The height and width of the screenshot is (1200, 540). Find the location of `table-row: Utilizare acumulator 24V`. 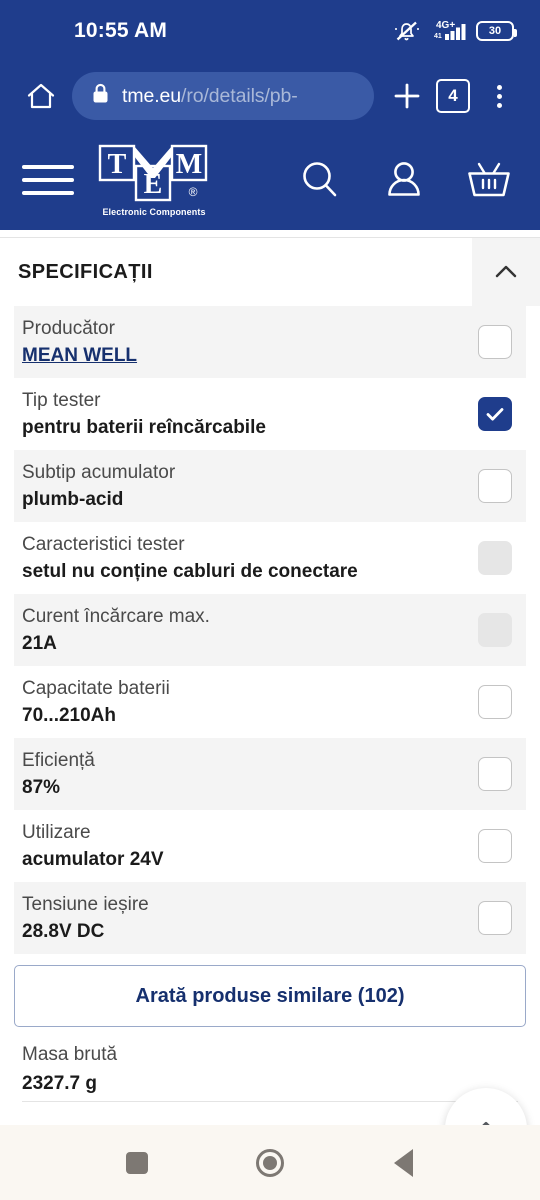

table-row: Utilizare acumulator 24V is located at coordinates (270, 846).